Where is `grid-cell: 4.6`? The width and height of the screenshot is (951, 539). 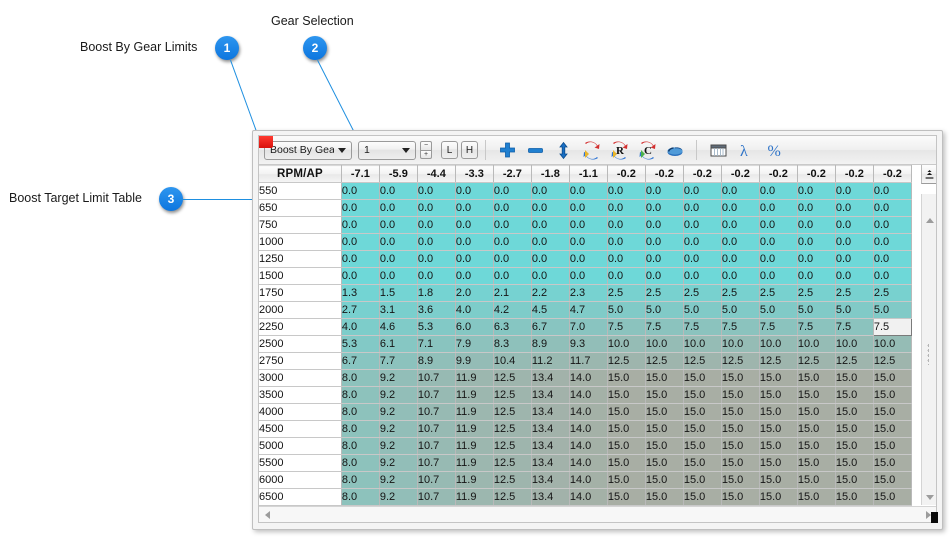
grid-cell: 4.6 is located at coordinates (398, 327).